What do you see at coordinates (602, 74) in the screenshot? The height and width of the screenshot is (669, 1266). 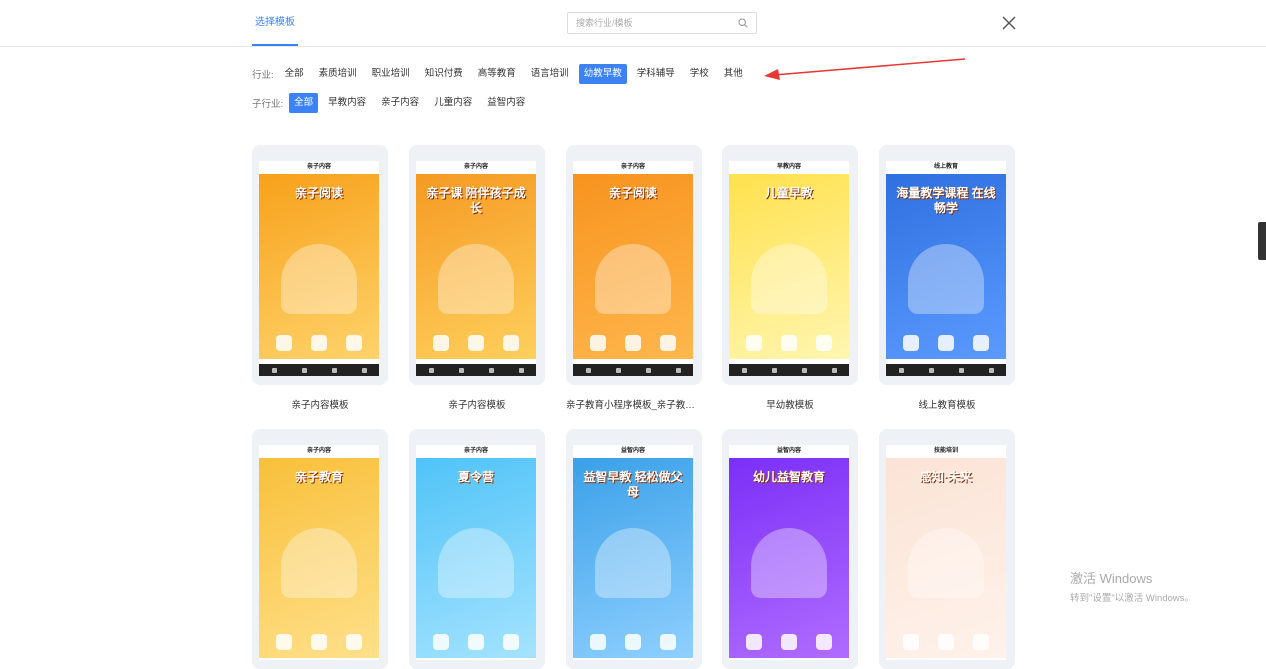 I see `industry-chip: 幼教早教` at bounding box center [602, 74].